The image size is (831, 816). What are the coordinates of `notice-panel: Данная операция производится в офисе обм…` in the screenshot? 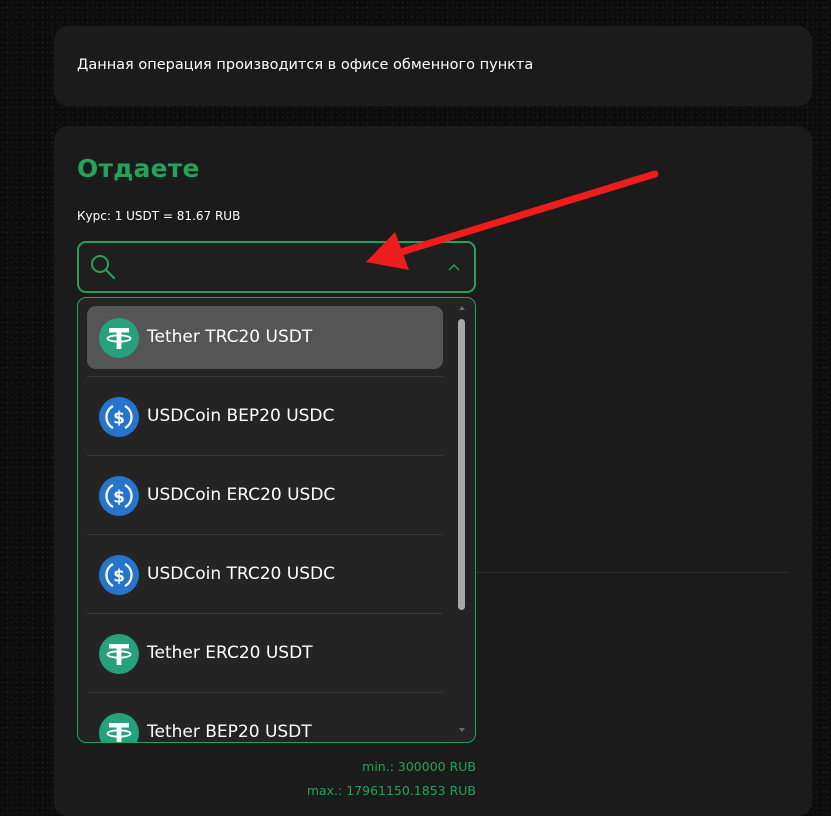 It's located at (433, 66).